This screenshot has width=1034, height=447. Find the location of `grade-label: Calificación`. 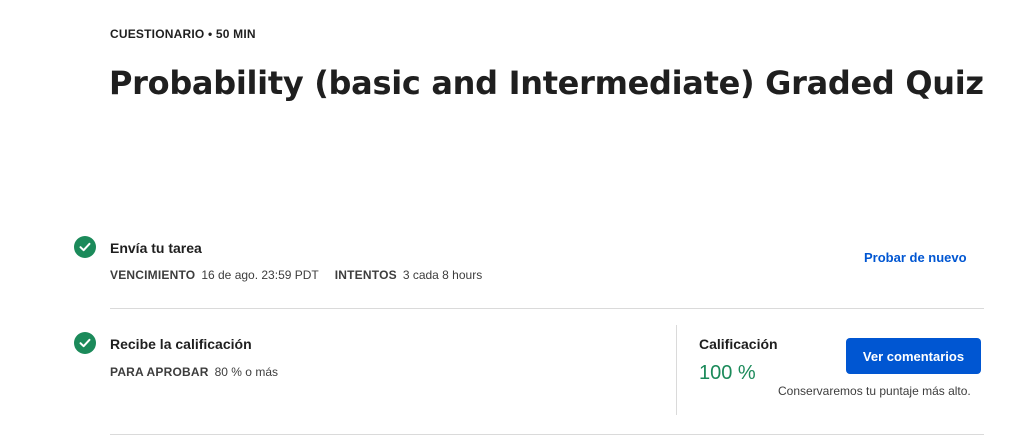

grade-label: Calificación is located at coordinates (738, 344).